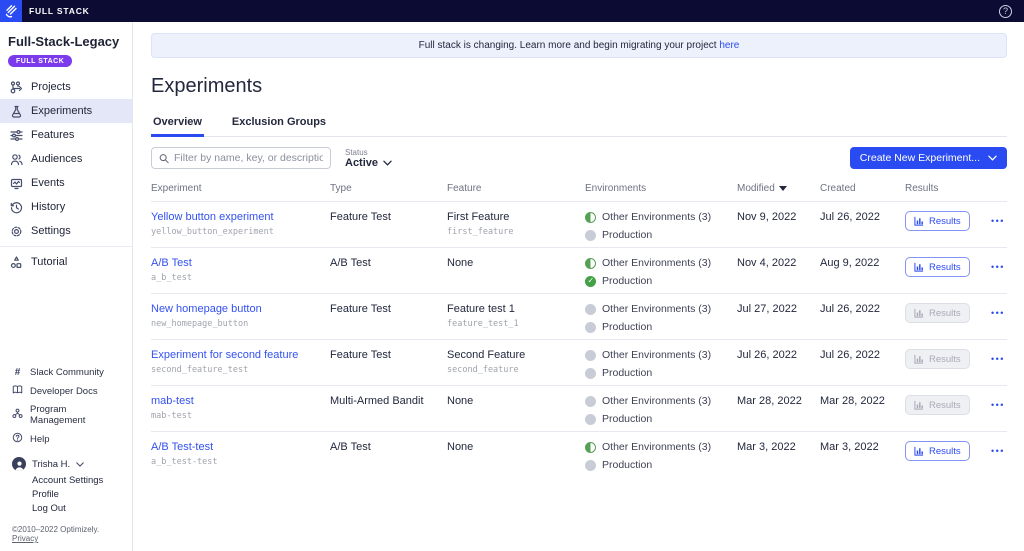 Image resolution: width=1024 pixels, height=551 pixels. Describe the element at coordinates (66, 530) in the screenshot. I see `copyright: ©2010–2022 Optimizely. Privacy` at that location.